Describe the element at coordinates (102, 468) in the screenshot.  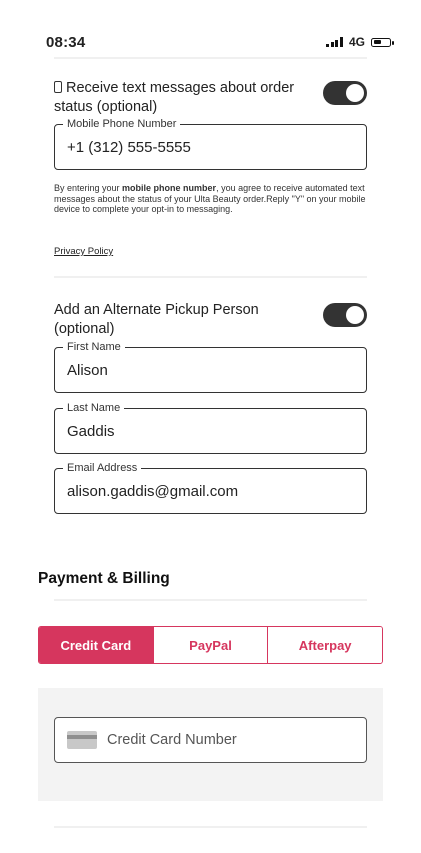
I see `email-label: Email Address` at that location.